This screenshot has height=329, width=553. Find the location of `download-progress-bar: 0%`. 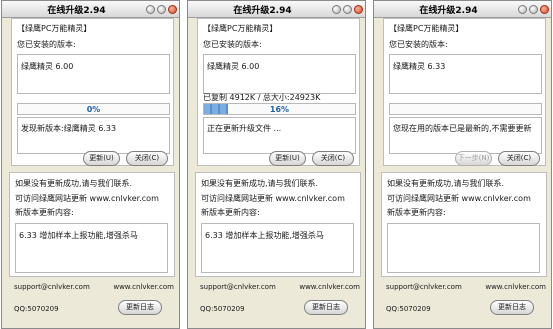

download-progress-bar: 0% is located at coordinates (93, 109).